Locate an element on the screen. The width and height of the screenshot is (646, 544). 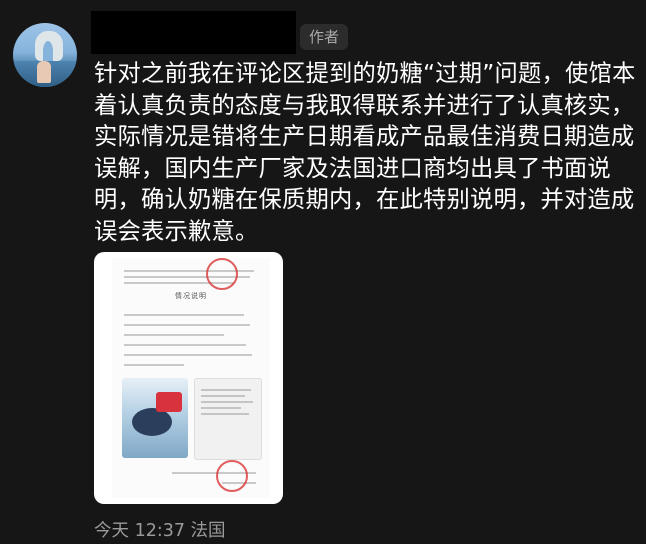
product-package-back is located at coordinates (228, 419).